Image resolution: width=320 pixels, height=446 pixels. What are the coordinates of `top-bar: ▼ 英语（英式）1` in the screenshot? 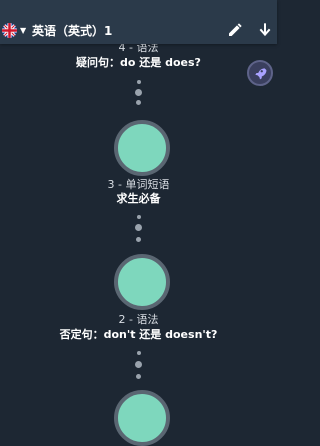 It's located at (138, 22).